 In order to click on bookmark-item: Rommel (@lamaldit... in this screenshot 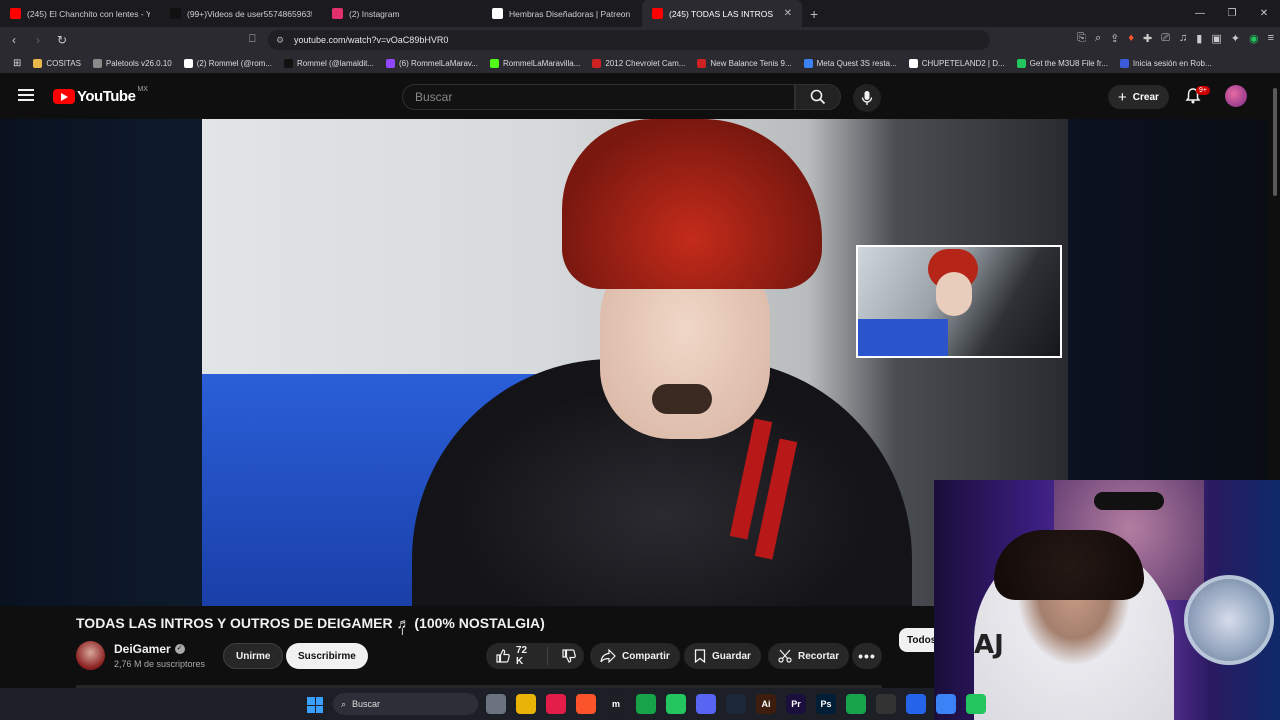, I will do `click(329, 63)`.